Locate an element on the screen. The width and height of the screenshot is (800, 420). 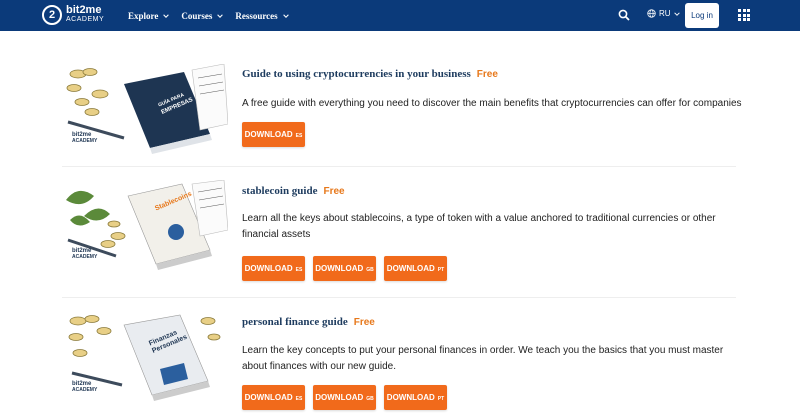
bit2me-academy-logo: 2 bit2me ACADEMY is located at coordinates (73, 15).